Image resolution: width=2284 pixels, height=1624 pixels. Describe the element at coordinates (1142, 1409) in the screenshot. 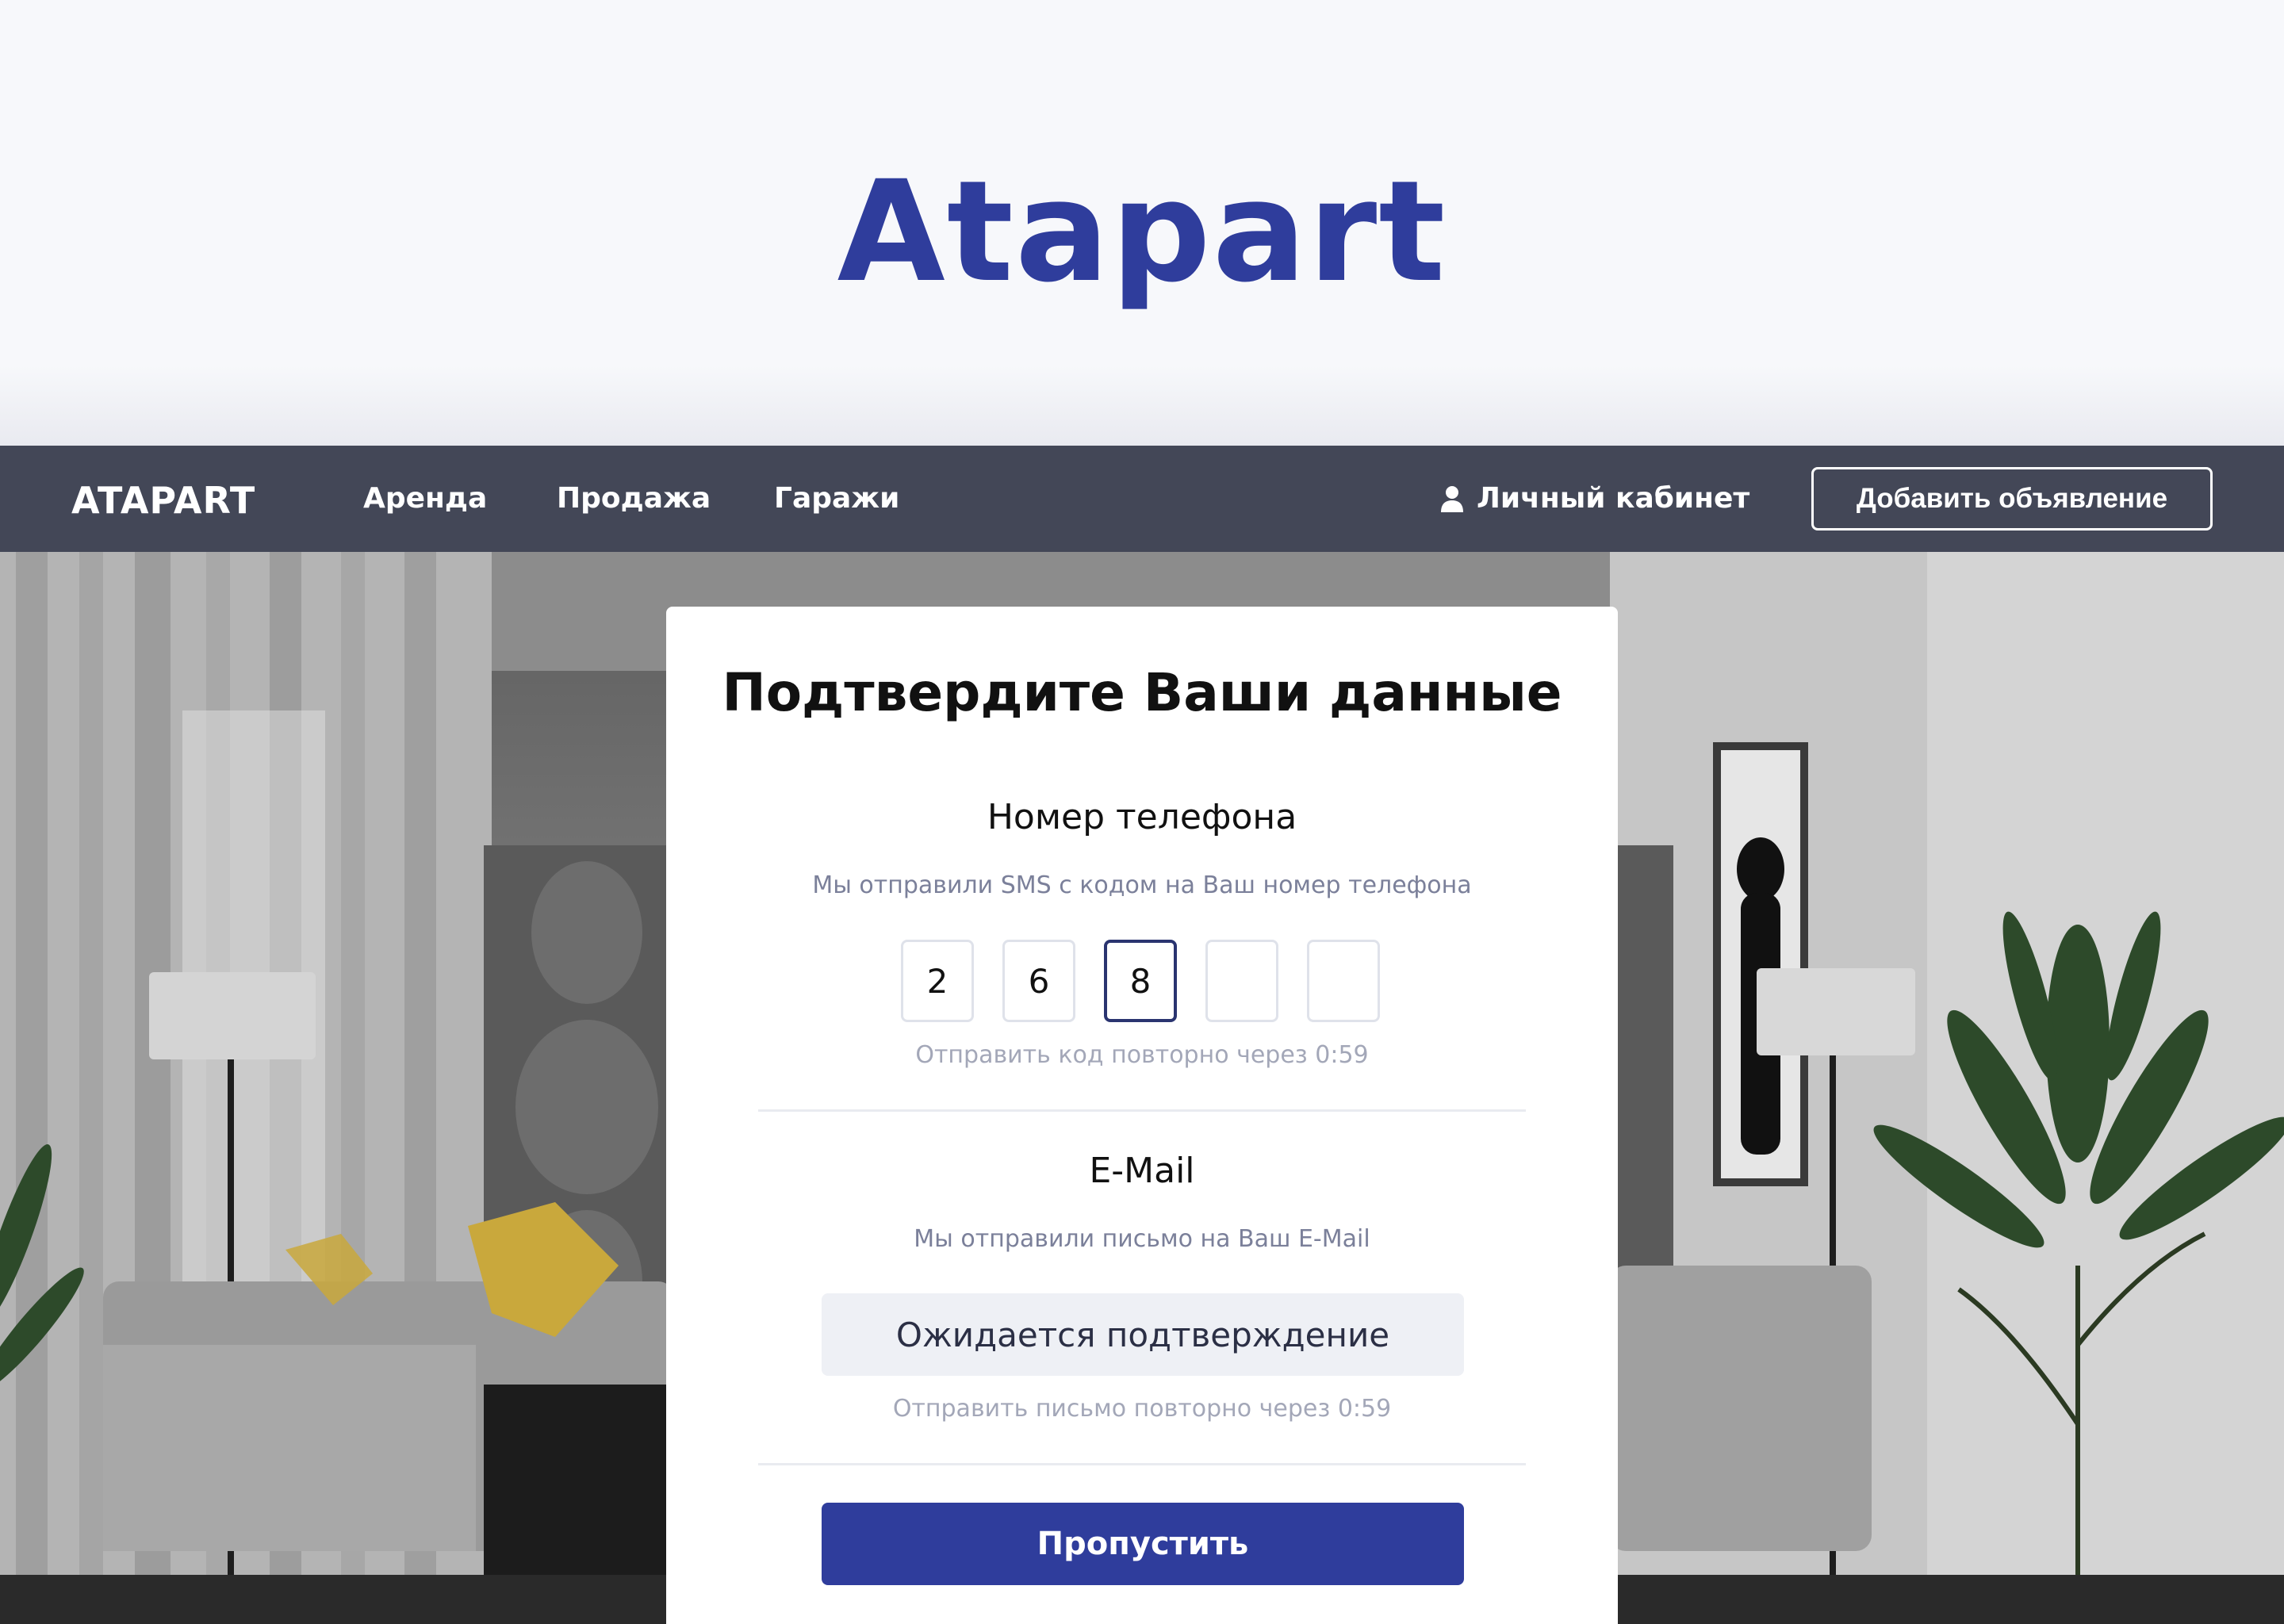

I see `resend-email-timer: Отправить письмо повторно через 0:59` at that location.